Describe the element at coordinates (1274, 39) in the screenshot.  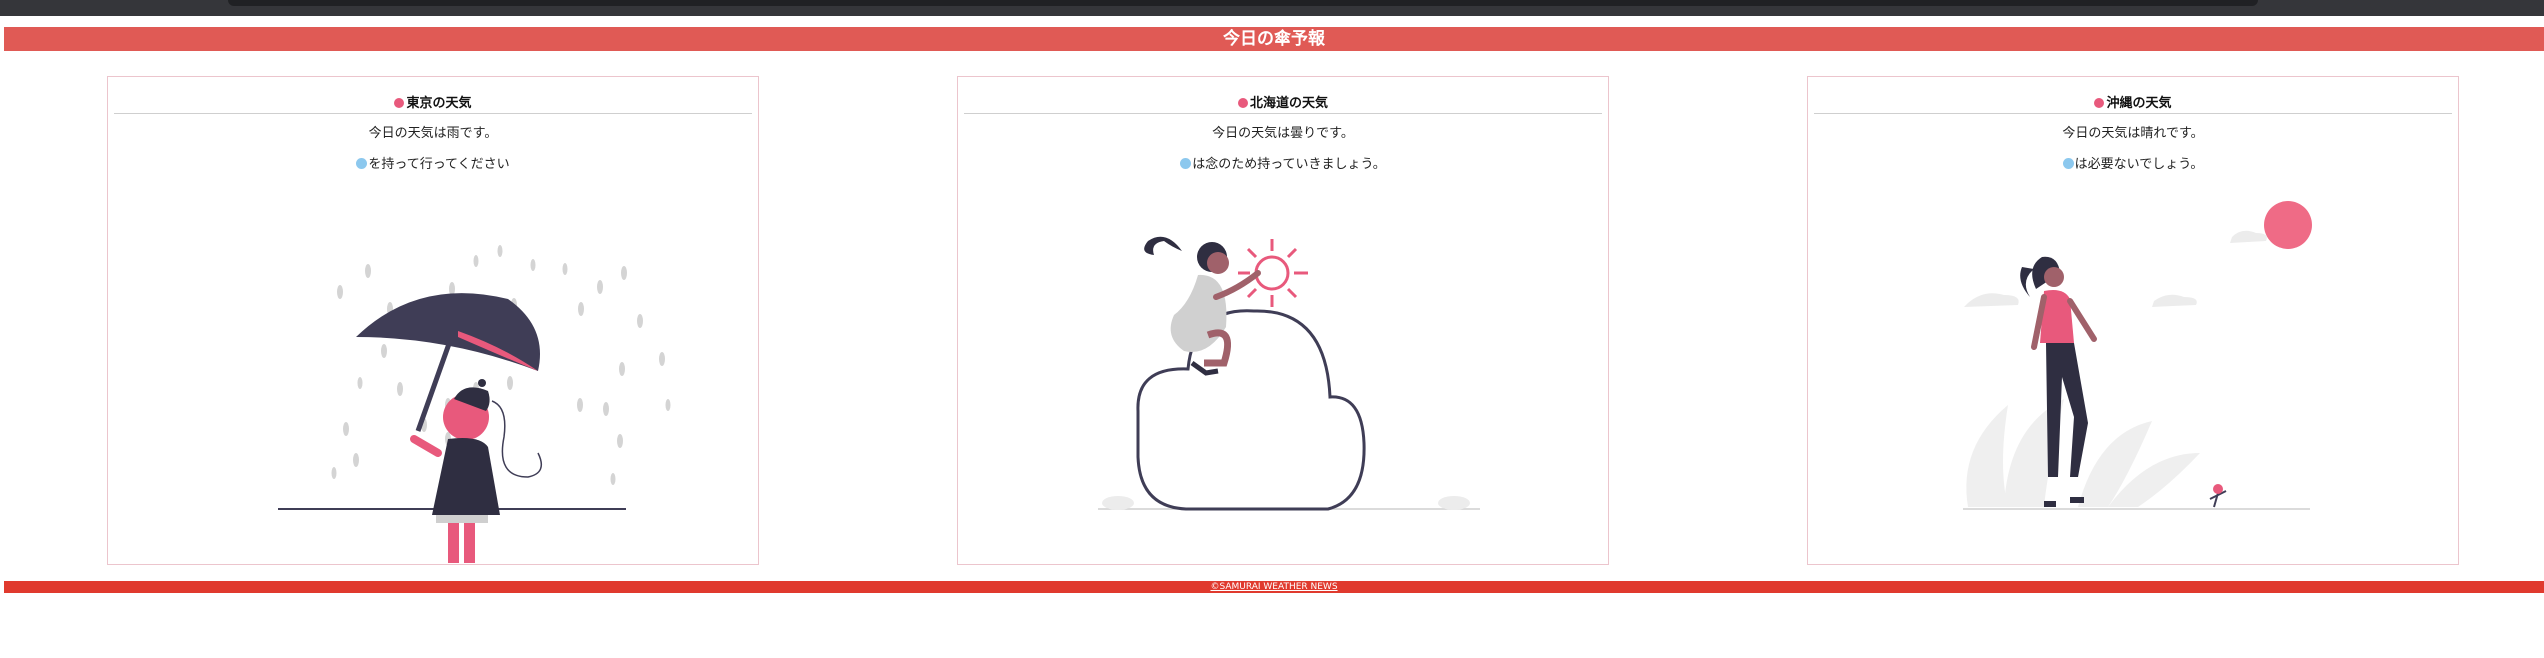
I see `page-header: 今日の傘予報` at that location.